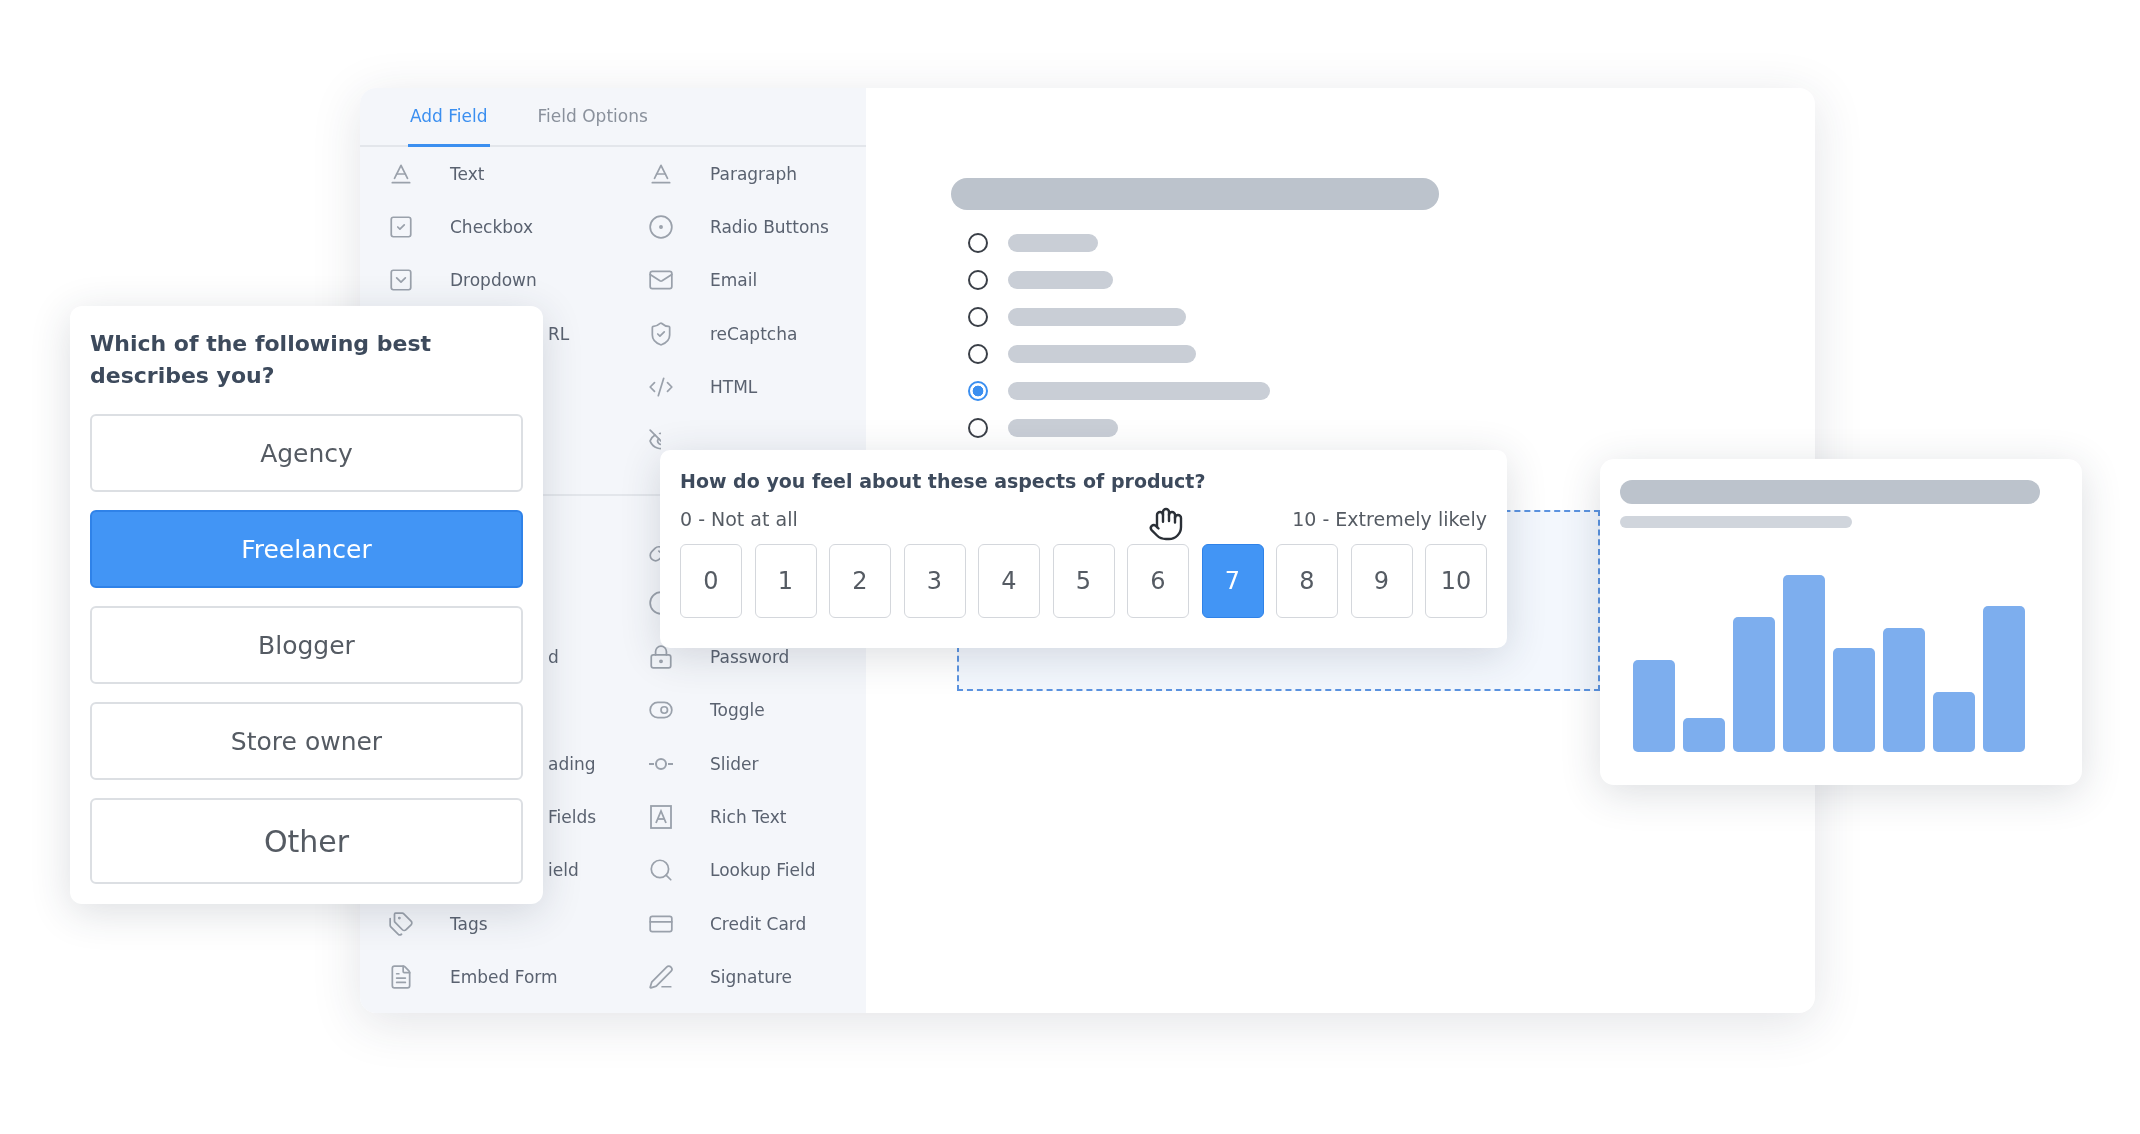 This screenshot has width=2140, height=1134. What do you see at coordinates (943, 481) in the screenshot?
I see `rating-question: How do you feel about these aspects of product?` at bounding box center [943, 481].